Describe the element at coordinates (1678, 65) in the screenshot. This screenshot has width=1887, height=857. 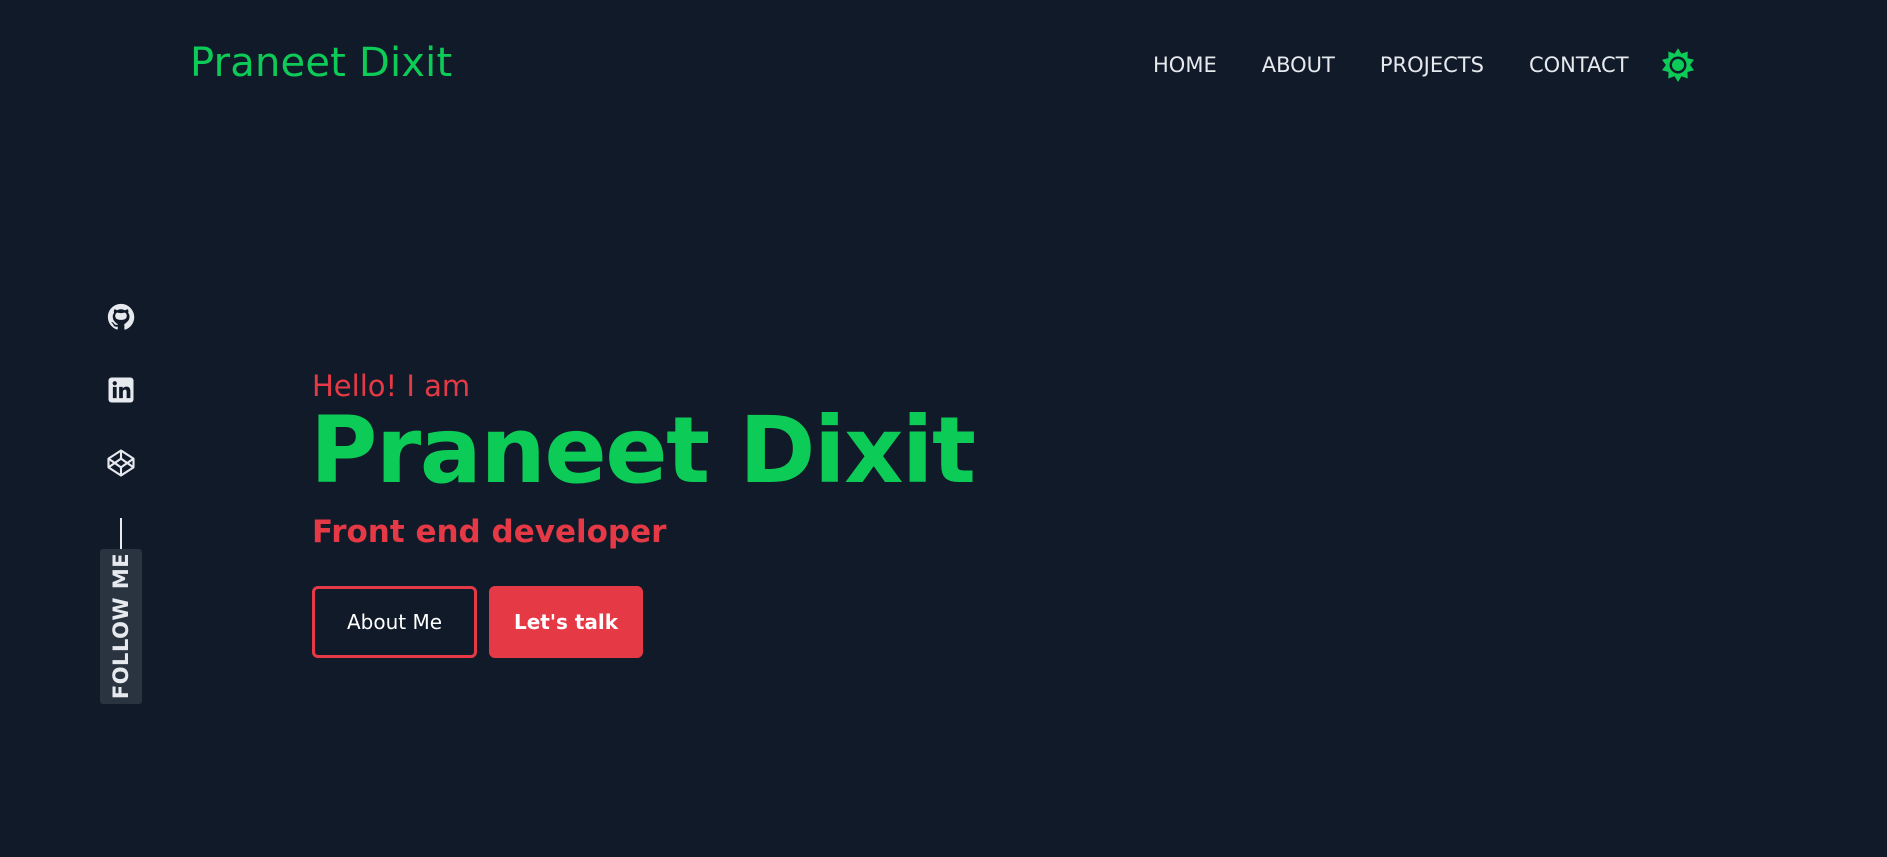
I see `sun-icon` at that location.